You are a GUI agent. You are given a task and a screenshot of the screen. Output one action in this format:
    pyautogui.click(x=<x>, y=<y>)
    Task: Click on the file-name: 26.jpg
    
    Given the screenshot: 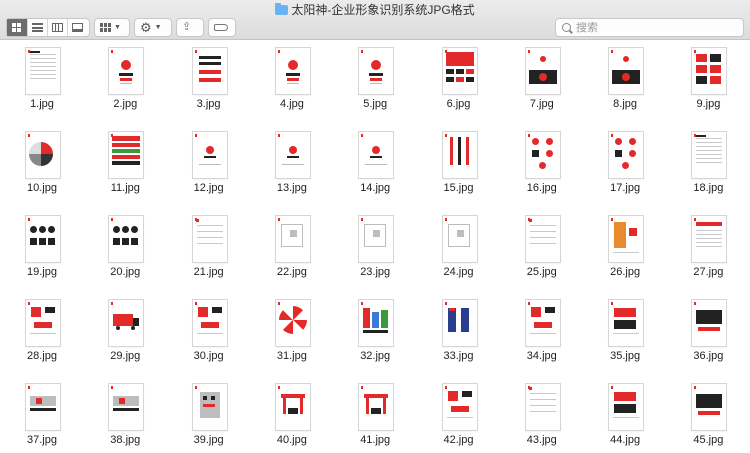 What is the action you would take?
    pyautogui.click(x=625, y=272)
    